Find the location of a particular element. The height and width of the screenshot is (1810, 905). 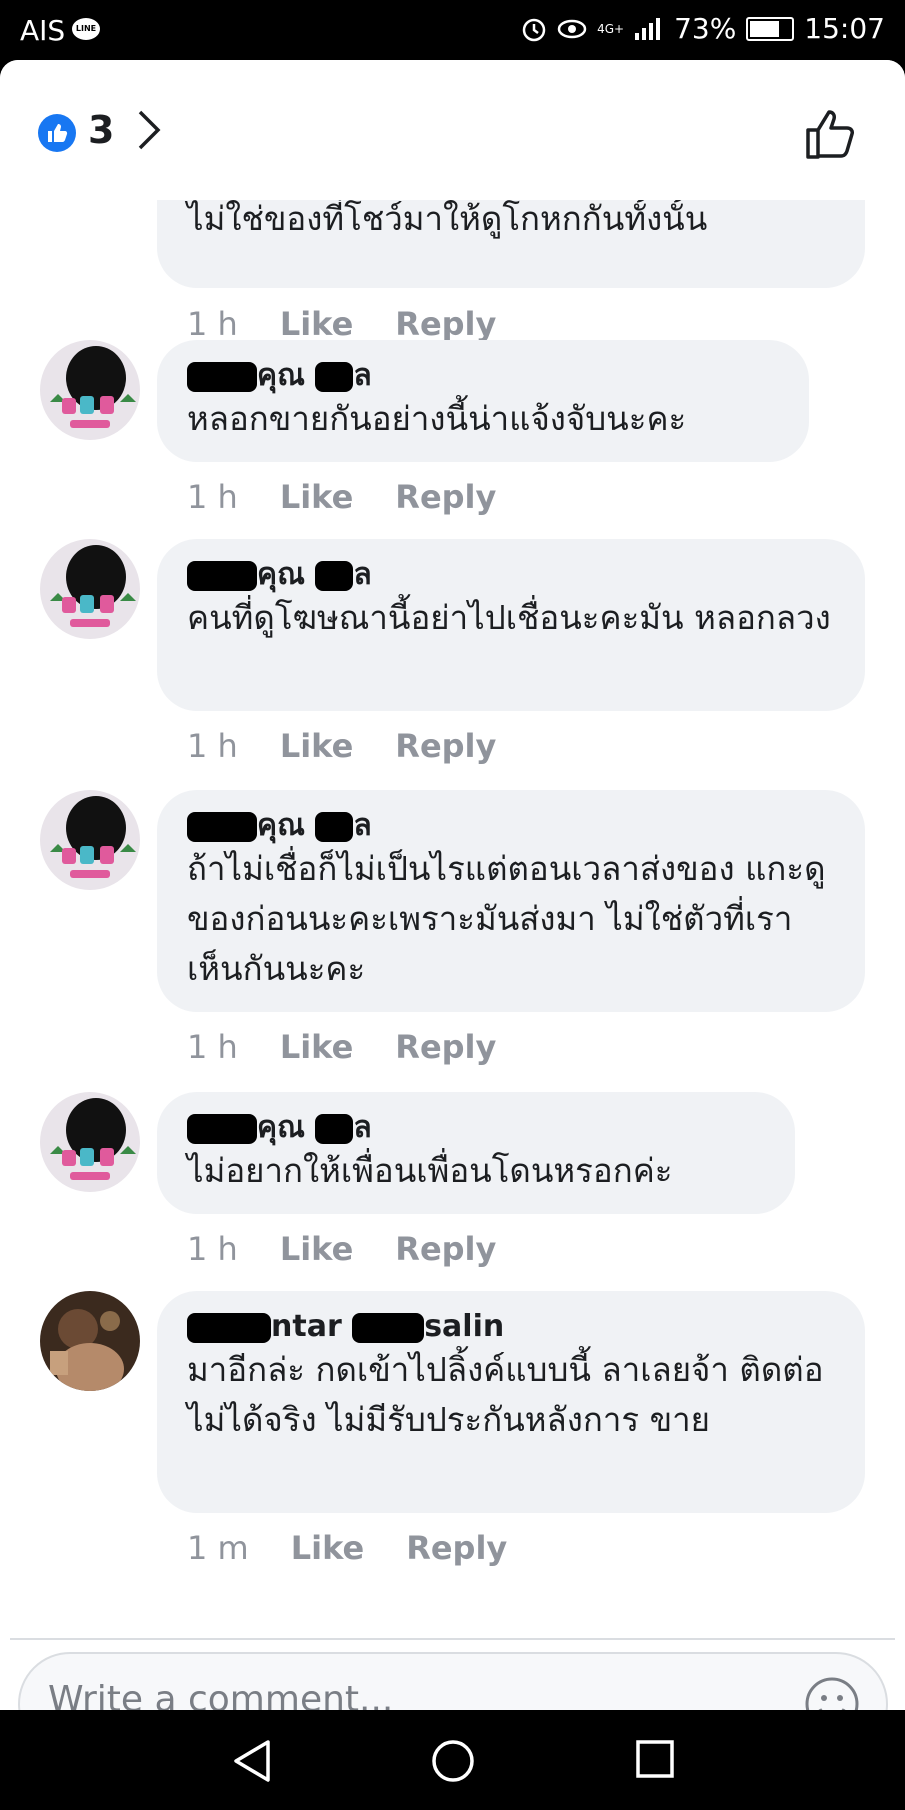

battery-percent: 73% is located at coordinates (705, 28).